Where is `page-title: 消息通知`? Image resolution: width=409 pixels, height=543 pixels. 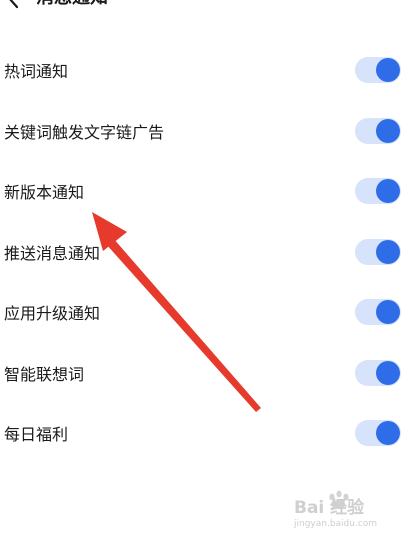
page-title: 消息通知 is located at coordinates (72, 5).